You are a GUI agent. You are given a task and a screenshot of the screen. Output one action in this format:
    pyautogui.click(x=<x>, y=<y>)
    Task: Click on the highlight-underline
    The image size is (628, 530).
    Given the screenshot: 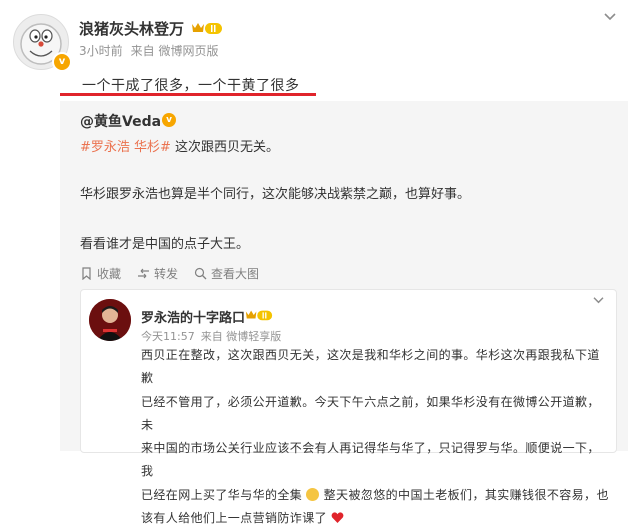 What is the action you would take?
    pyautogui.click(x=188, y=94)
    